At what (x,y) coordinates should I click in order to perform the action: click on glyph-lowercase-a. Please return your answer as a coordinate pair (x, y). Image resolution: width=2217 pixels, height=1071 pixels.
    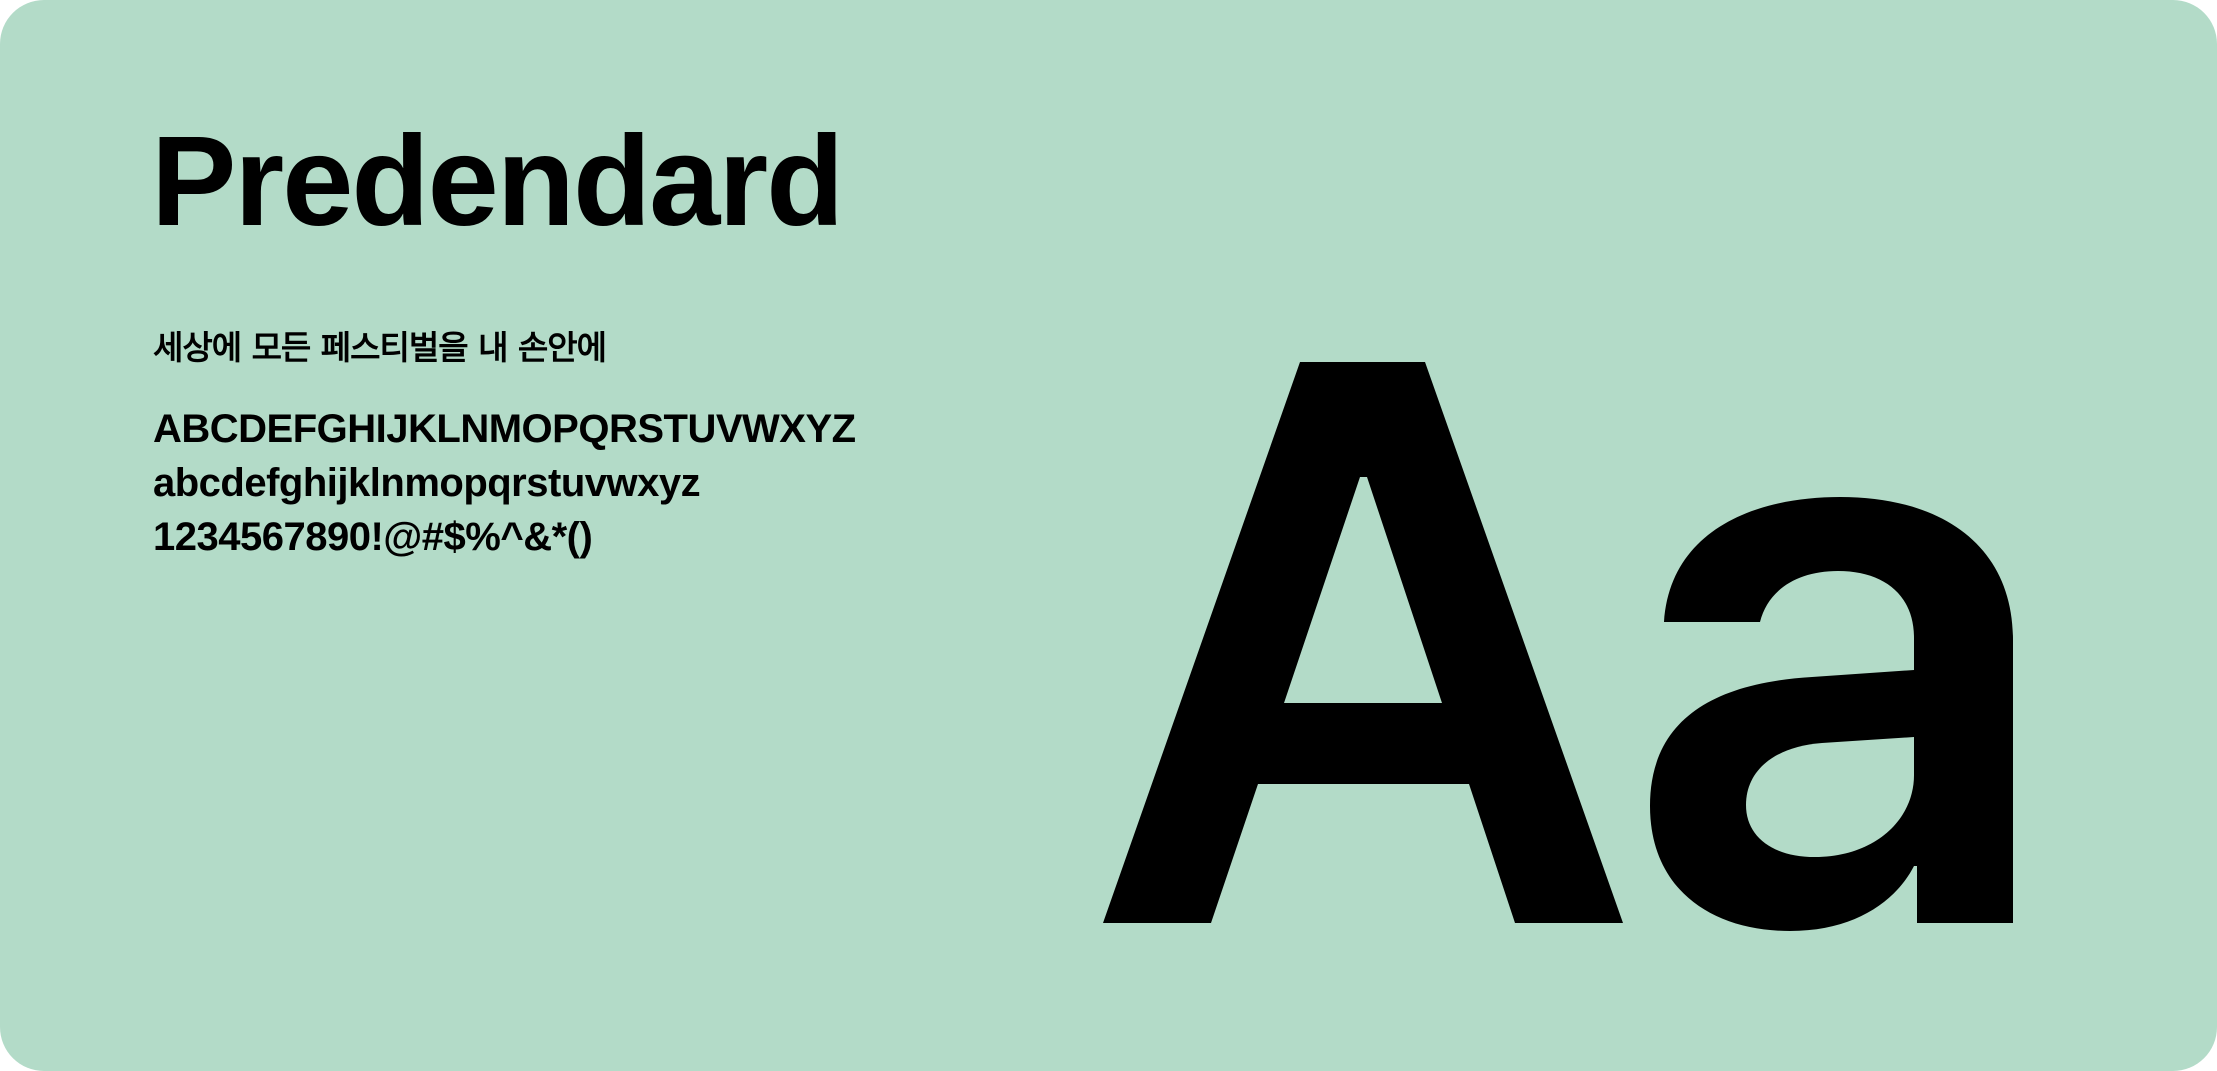
    Looking at the image, I should click on (1831, 714).